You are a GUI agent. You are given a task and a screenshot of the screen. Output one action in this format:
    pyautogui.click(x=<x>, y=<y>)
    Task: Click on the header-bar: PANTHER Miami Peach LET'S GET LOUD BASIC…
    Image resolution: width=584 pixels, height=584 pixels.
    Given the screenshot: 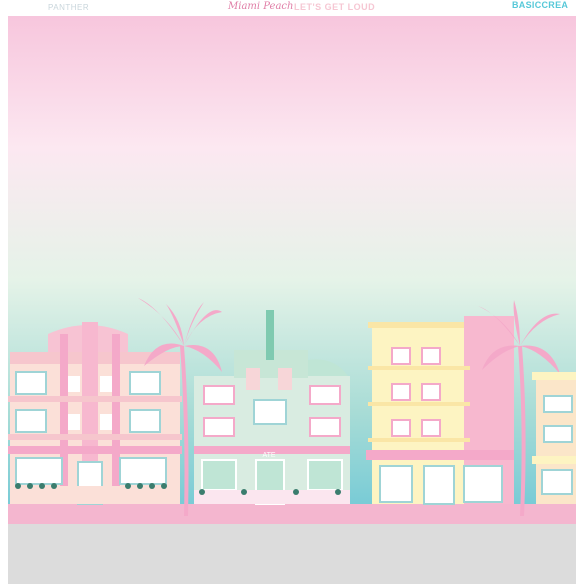 What is the action you would take?
    pyautogui.click(x=292, y=8)
    